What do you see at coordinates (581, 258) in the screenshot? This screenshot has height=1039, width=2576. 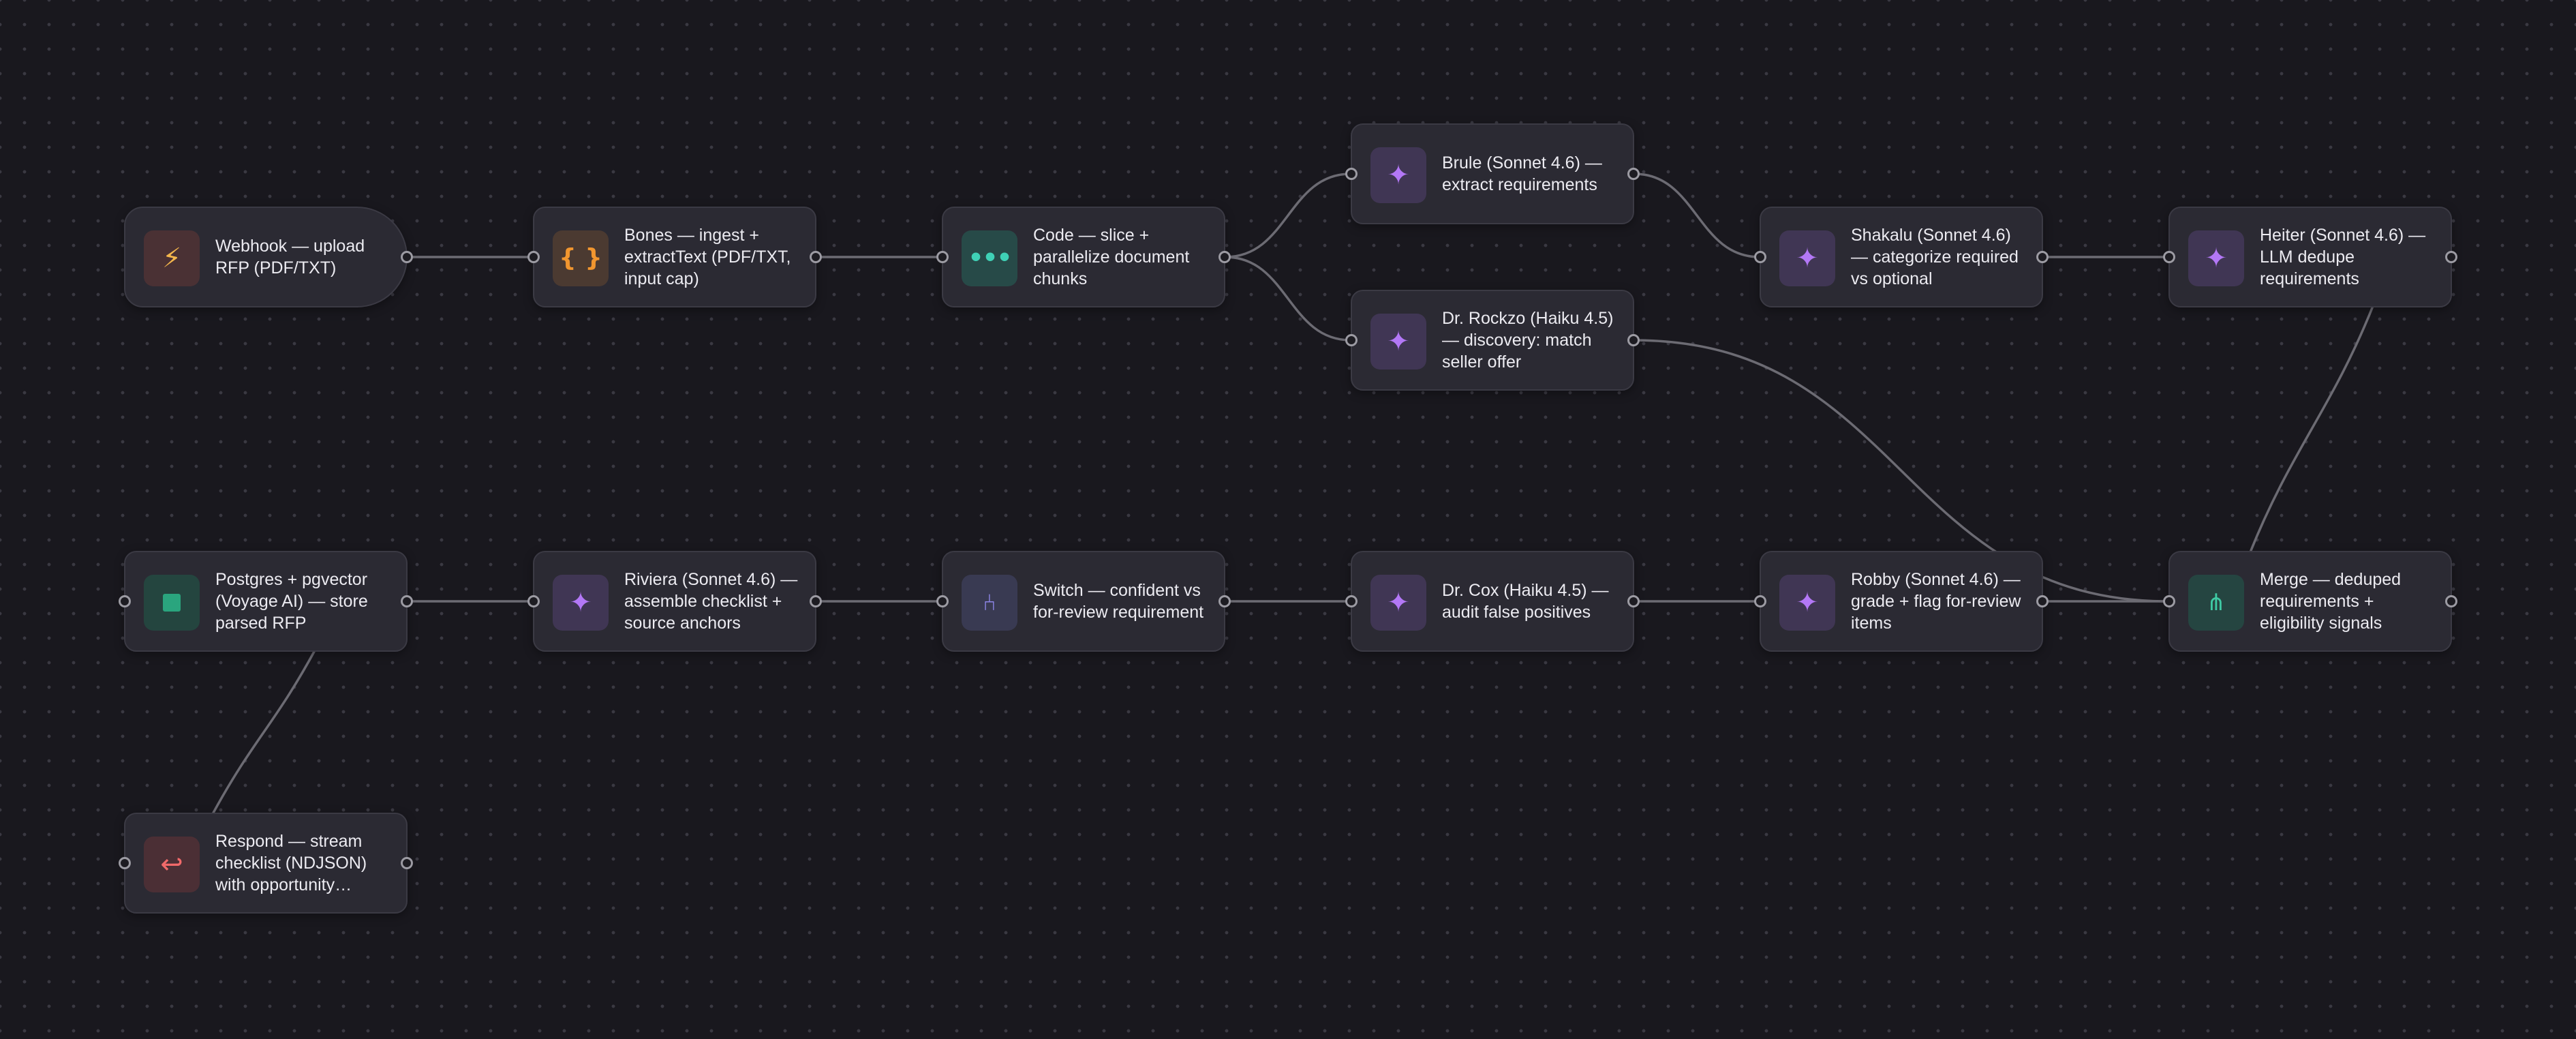 I see `braces-icon: { }` at bounding box center [581, 258].